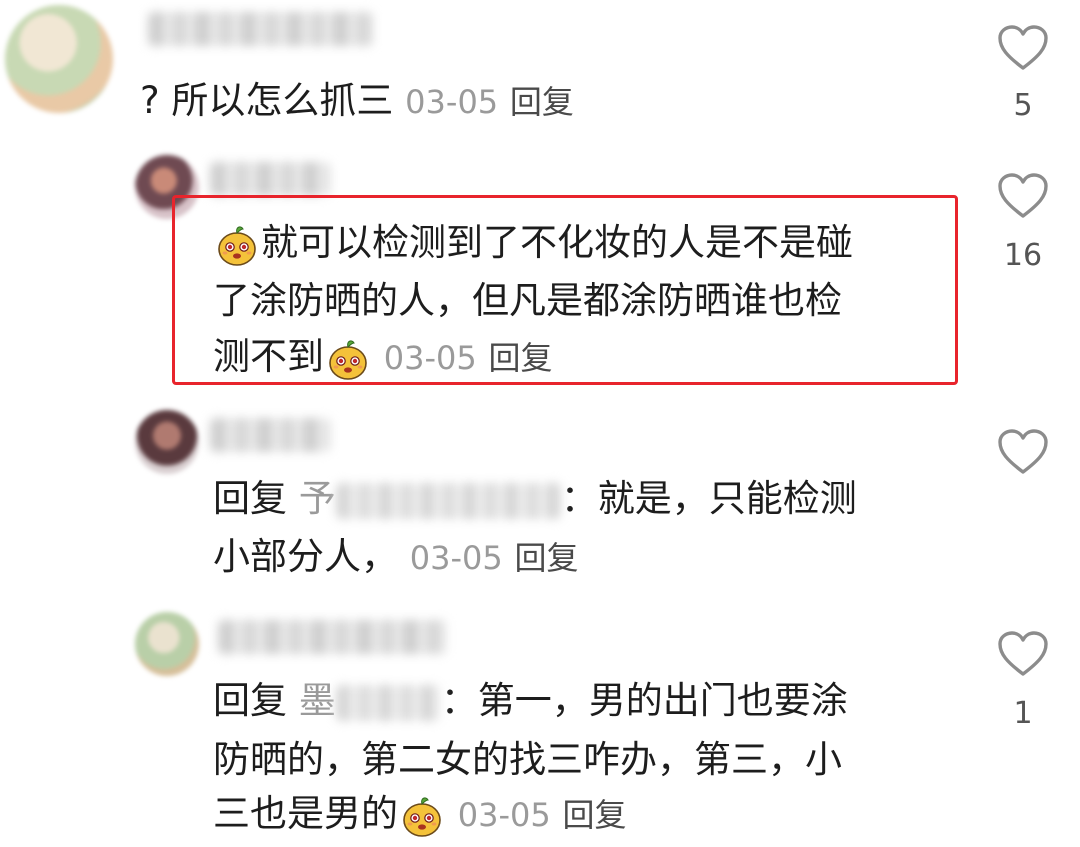 This screenshot has width=1080, height=847. Describe the element at coordinates (708, 498) in the screenshot. I see `comment-body: ：就是，只能检测` at that location.